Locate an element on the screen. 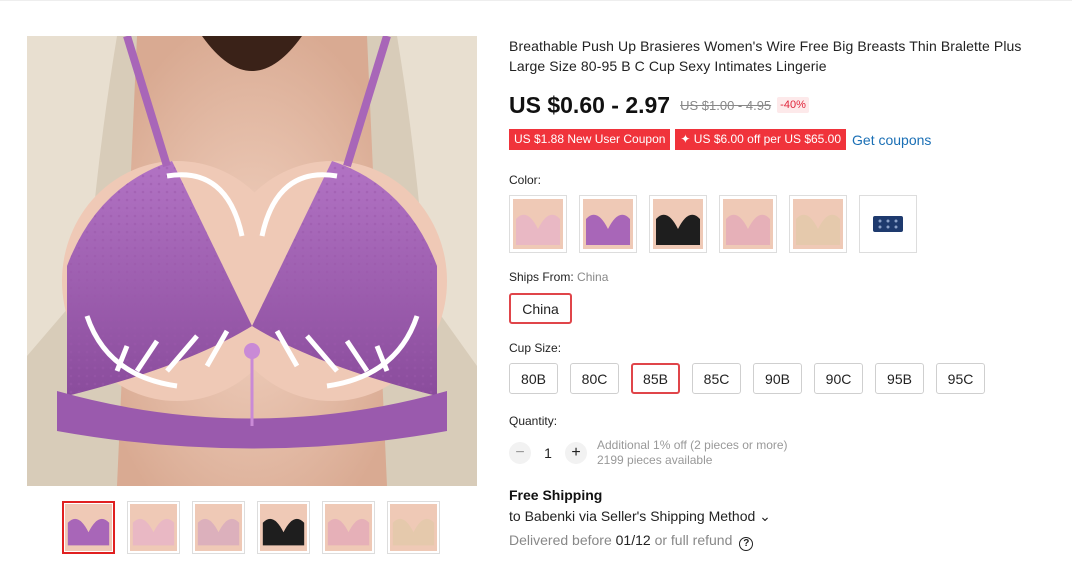 The width and height of the screenshot is (1072, 585). price-row: US $0.60 - 2.97 US $1.00 - 4.95 -40% is located at coordinates (785, 105).